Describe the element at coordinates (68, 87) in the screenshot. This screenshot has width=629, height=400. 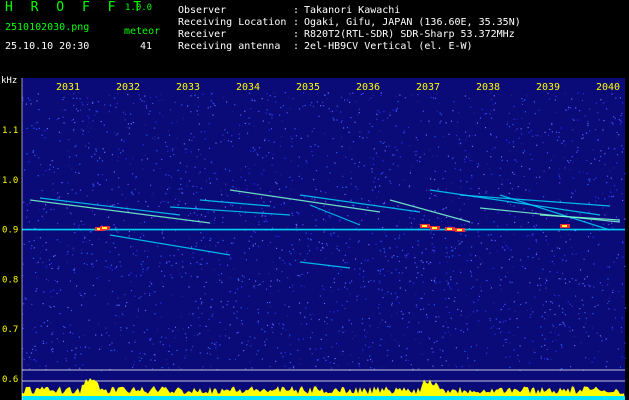
I see `x-tick-label: 2031` at that location.